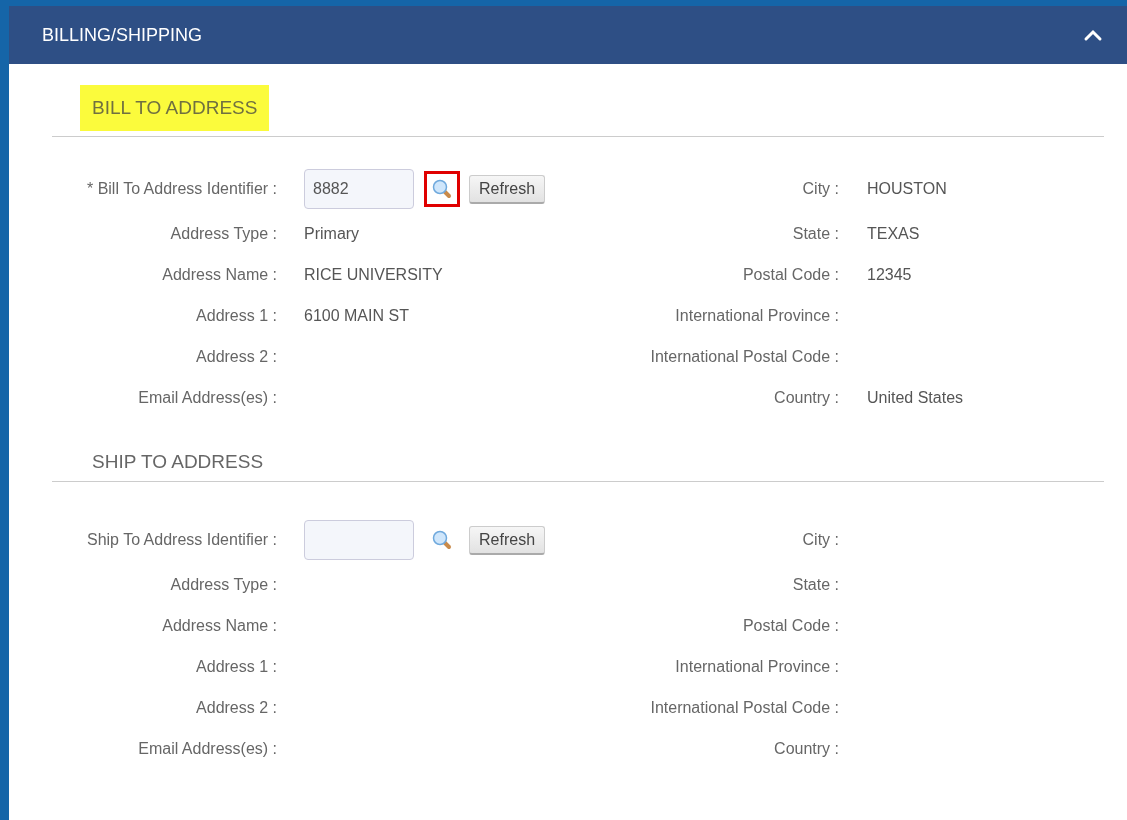  Describe the element at coordinates (889, 274) in the screenshot. I see `field-value: 12345` at that location.